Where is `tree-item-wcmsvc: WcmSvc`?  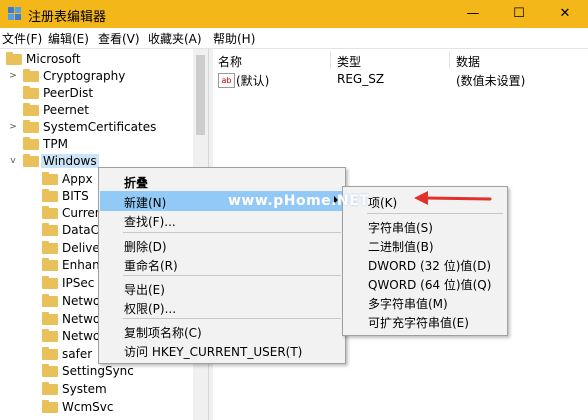 tree-item-wcmsvc: WcmSvc is located at coordinates (96, 407).